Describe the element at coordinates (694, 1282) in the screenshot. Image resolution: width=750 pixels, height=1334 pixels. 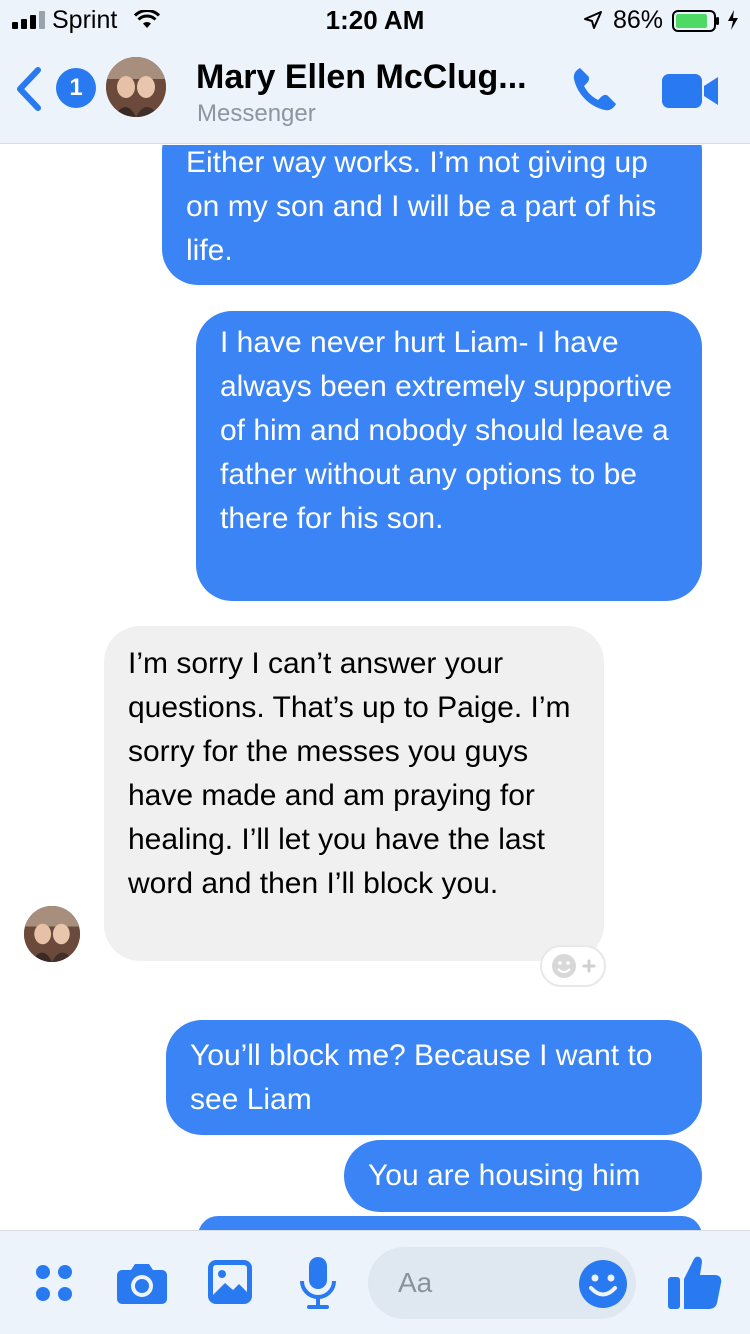
I see `thumbs-up-icon` at that location.